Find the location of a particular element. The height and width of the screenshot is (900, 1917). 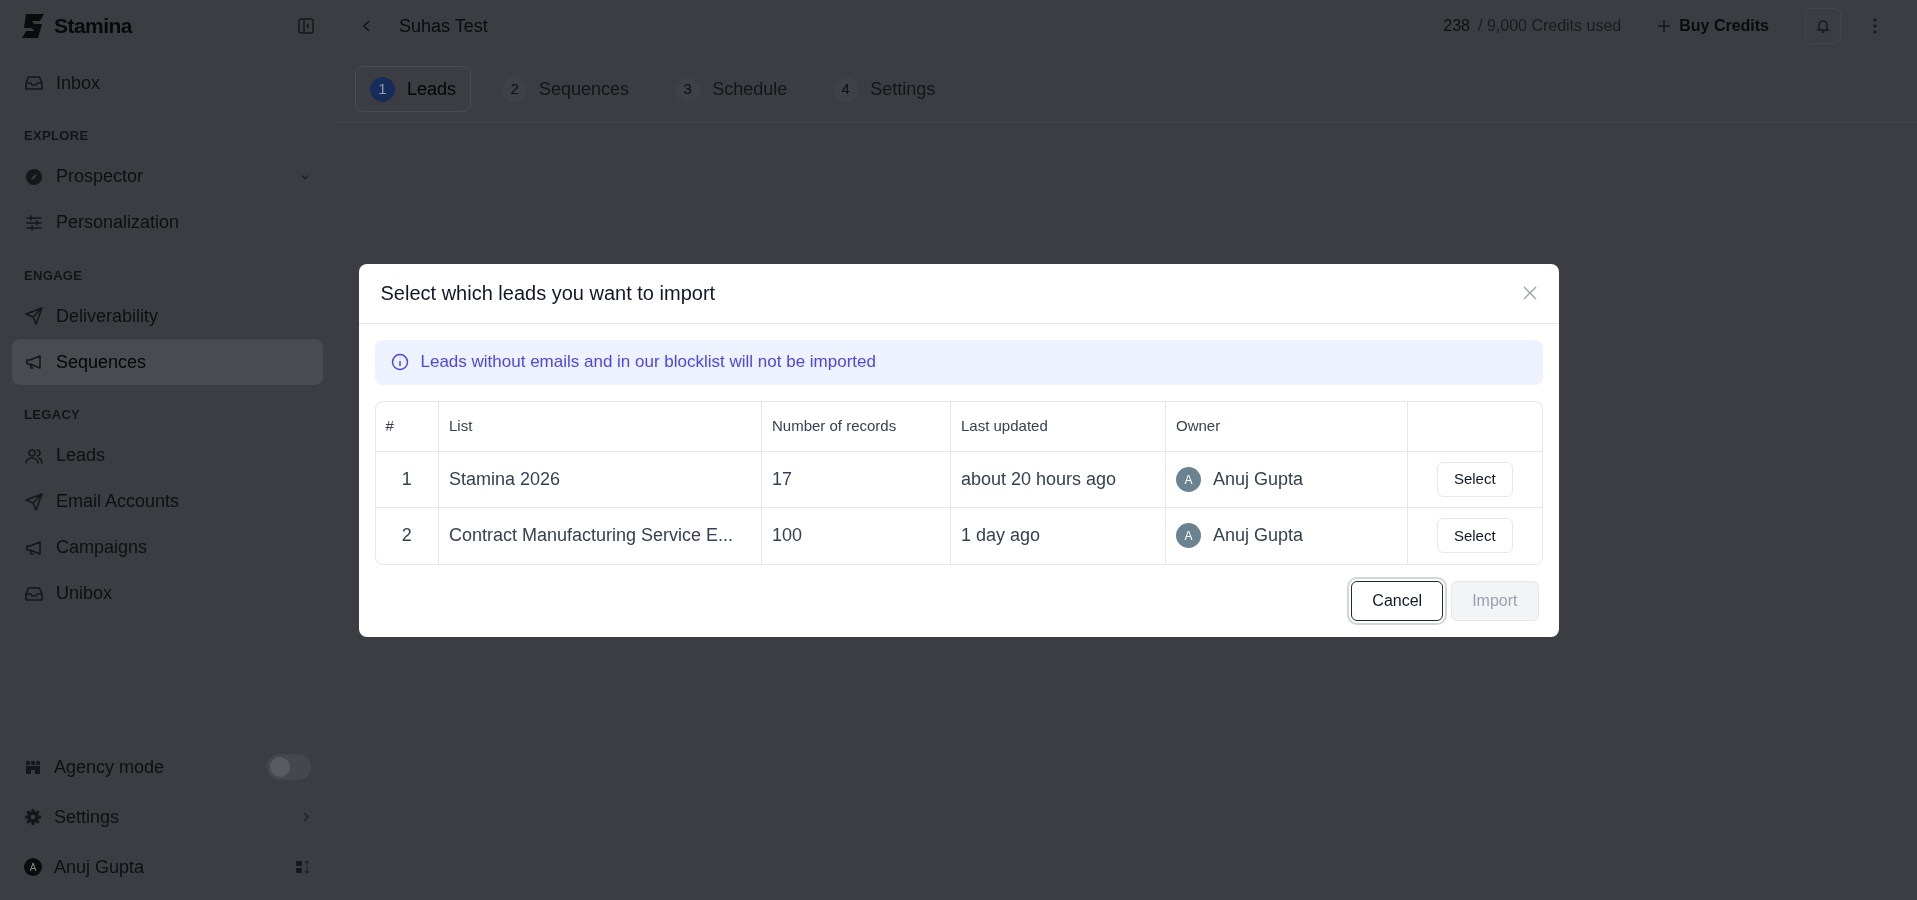

user-avatar: A is located at coordinates (33, 867).